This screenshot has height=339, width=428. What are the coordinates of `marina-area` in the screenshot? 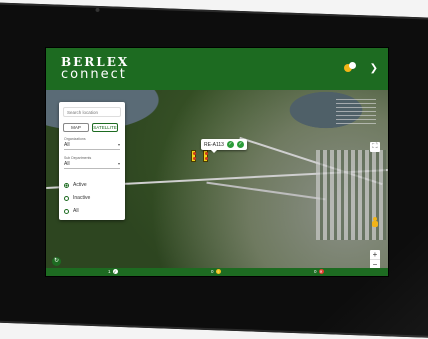 It's located at (356, 111).